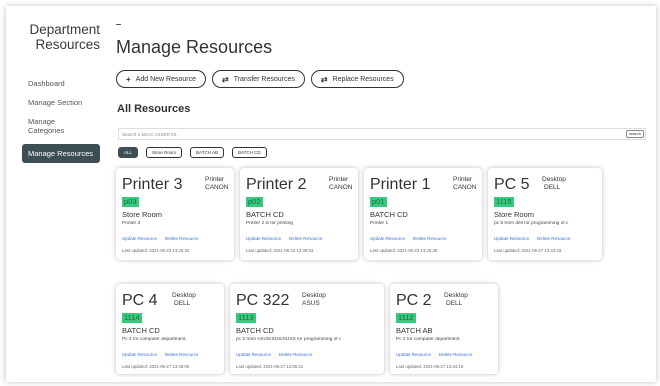 This screenshot has height=386, width=660. I want to click on sidebar-item-dashboard: Dashboard, so click(65, 83).